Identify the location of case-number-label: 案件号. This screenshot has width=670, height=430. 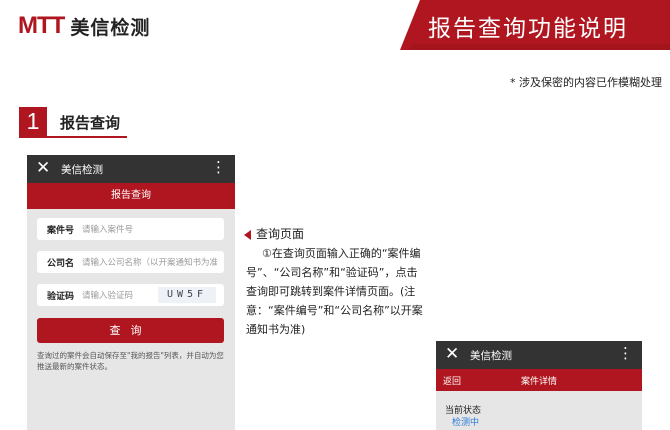
(61, 231).